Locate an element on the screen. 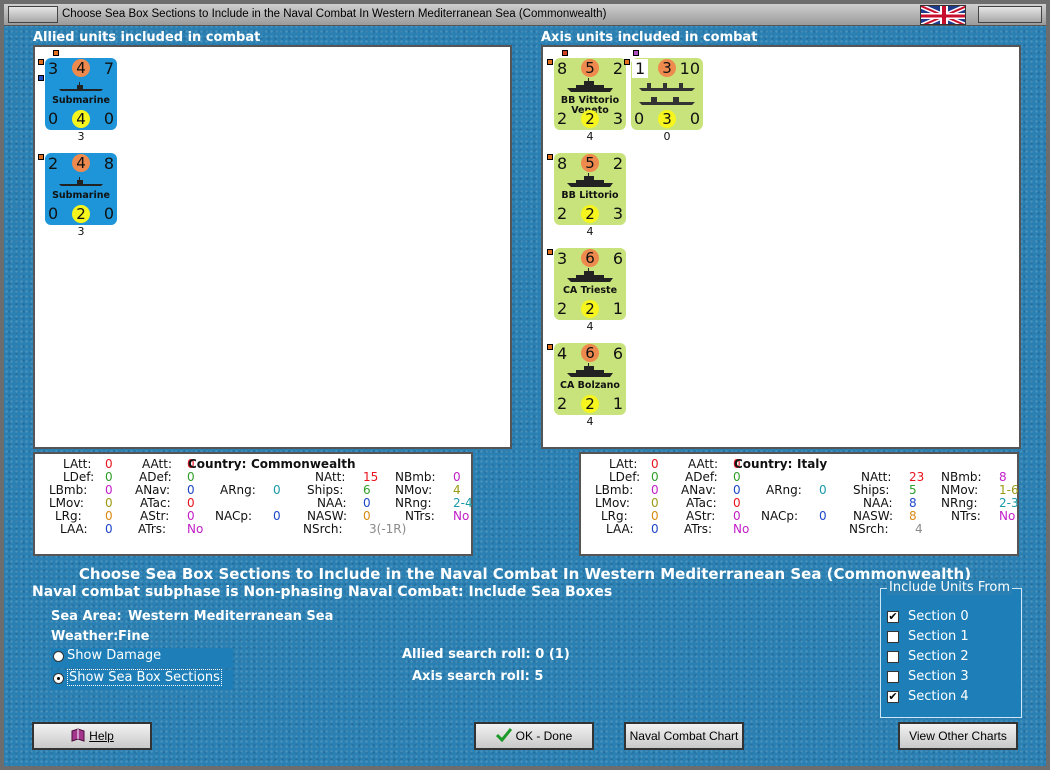  section-1-checkbox is located at coordinates (893, 637).